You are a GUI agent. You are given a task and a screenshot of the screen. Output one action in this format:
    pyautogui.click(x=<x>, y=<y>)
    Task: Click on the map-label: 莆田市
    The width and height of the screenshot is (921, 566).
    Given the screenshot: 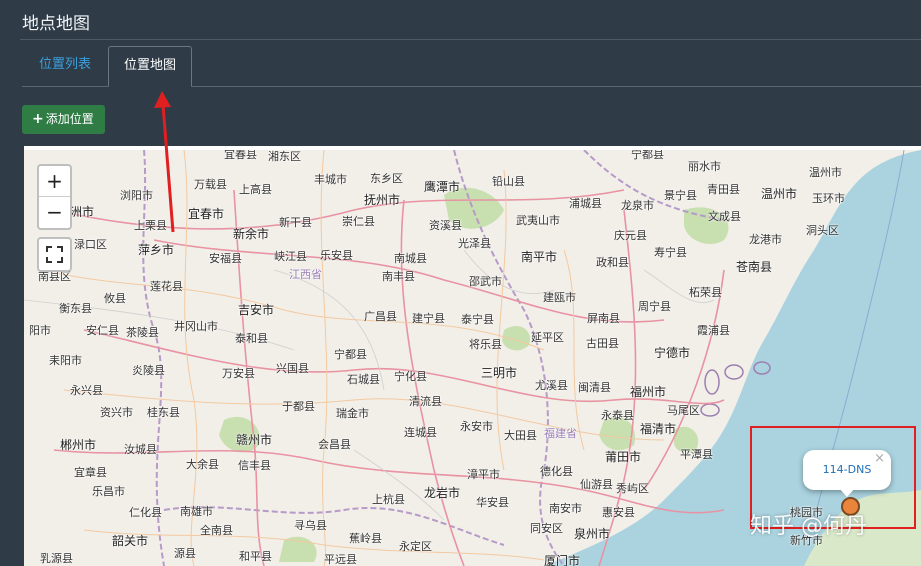 What is the action you would take?
    pyautogui.click(x=623, y=457)
    